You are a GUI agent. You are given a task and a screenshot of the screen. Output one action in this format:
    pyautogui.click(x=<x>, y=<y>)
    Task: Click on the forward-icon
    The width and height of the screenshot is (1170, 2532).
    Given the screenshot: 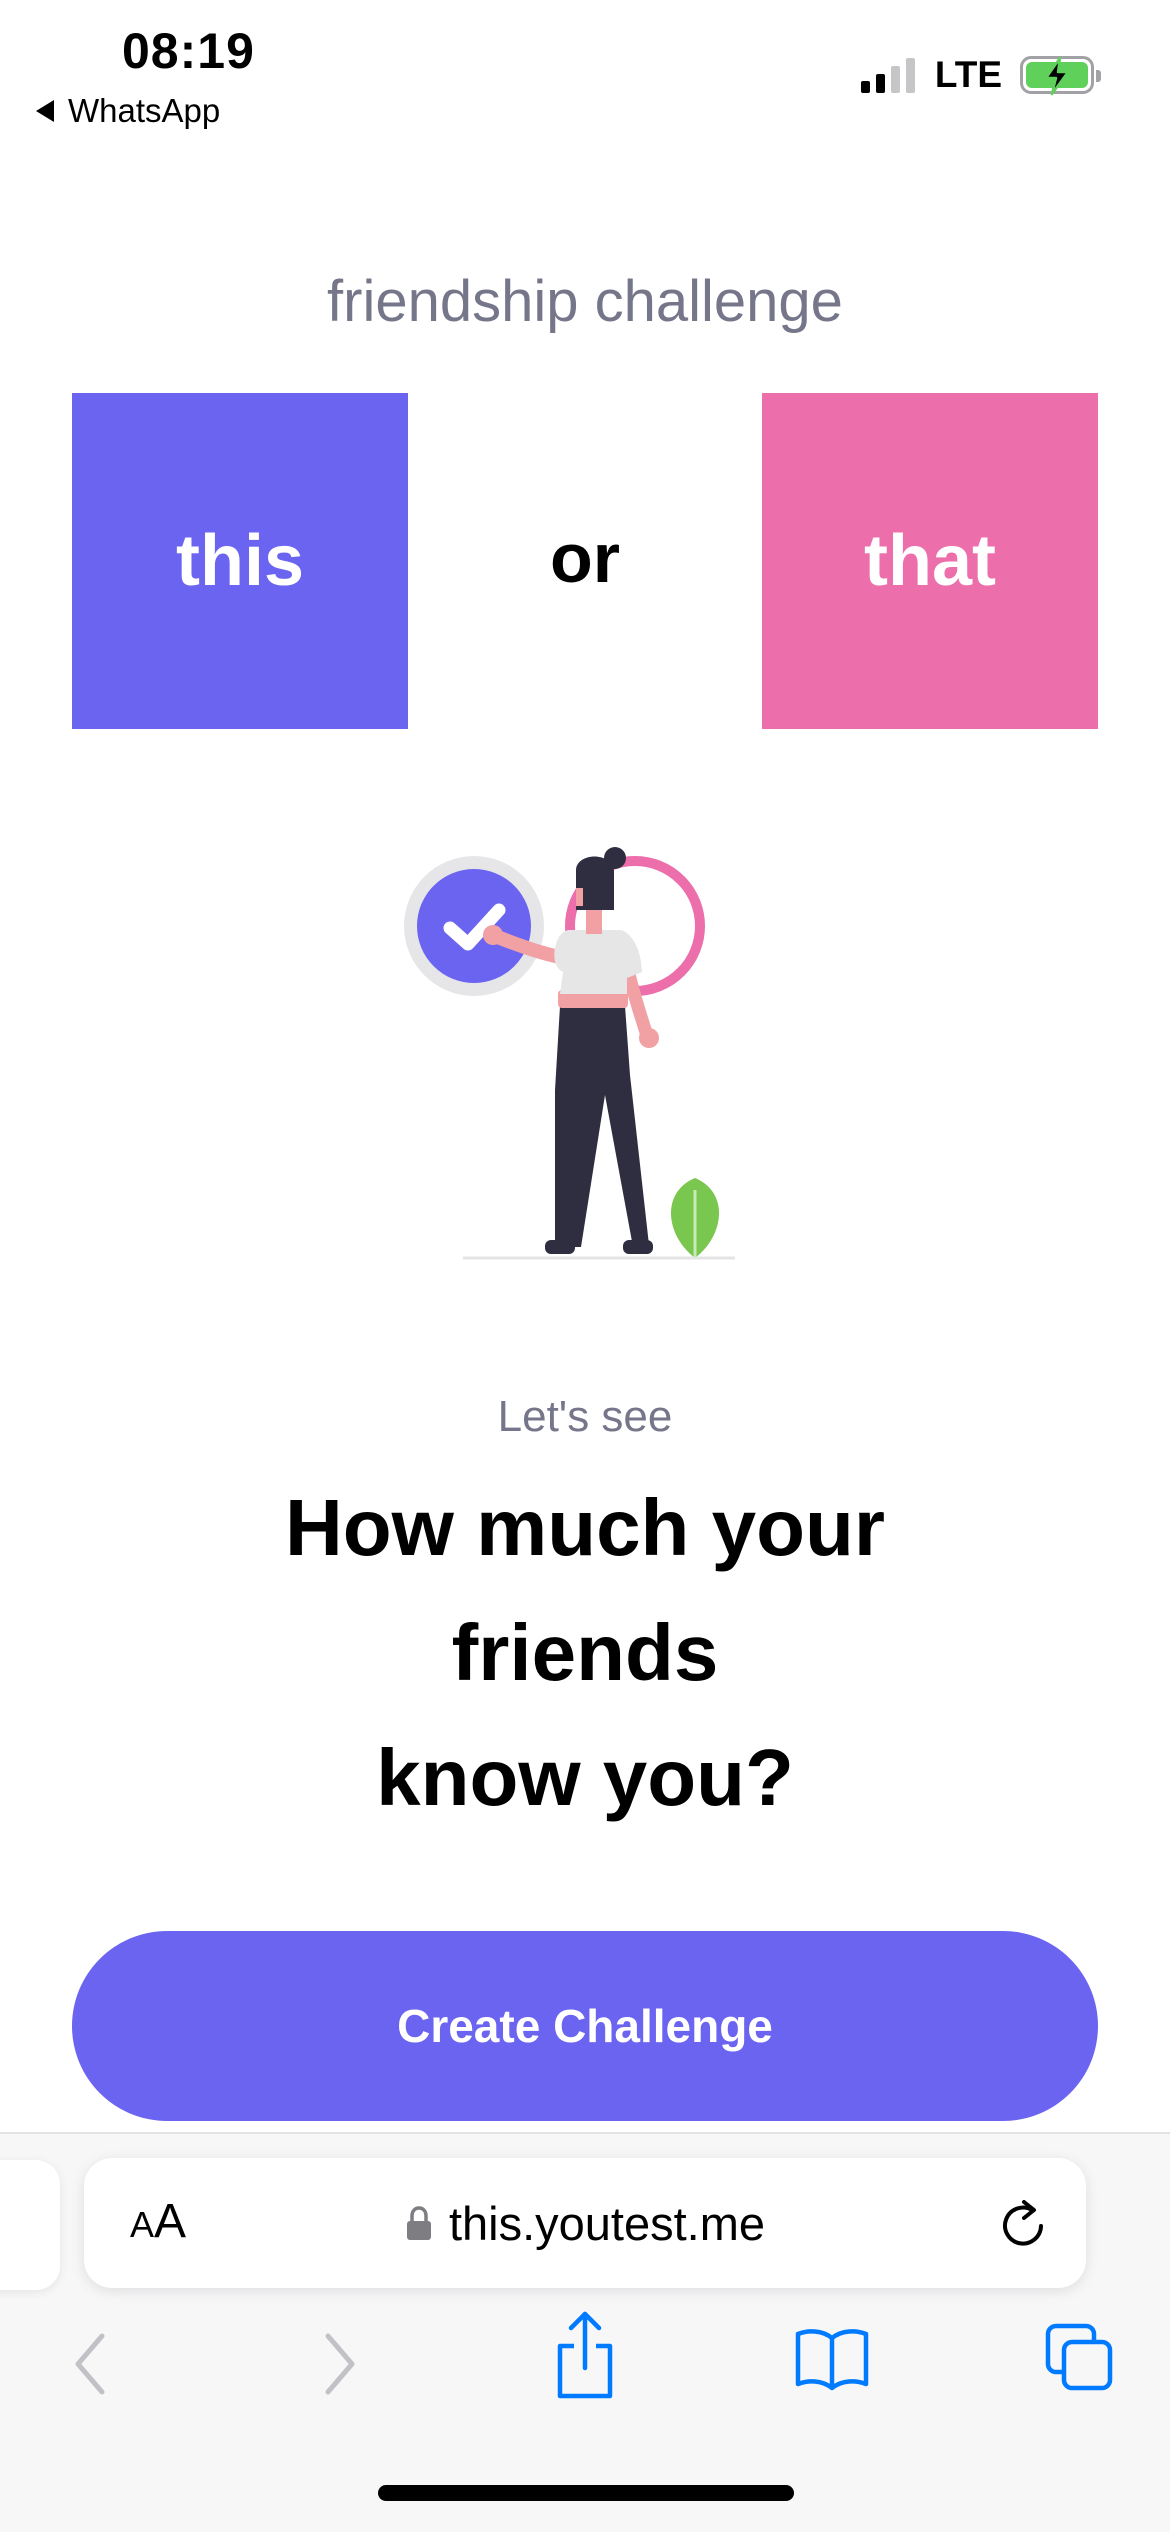 What is the action you would take?
    pyautogui.click(x=340, y=2364)
    